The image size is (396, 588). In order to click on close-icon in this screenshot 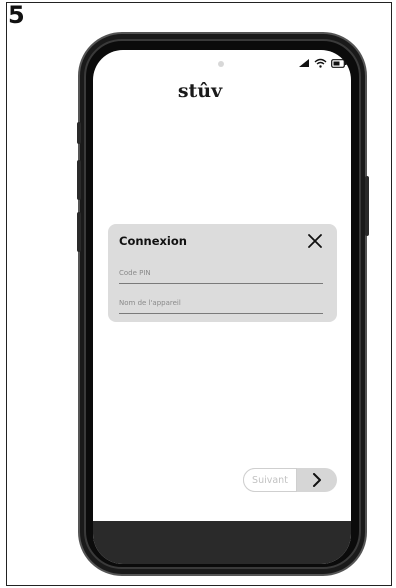, I will do `click(315, 241)`.